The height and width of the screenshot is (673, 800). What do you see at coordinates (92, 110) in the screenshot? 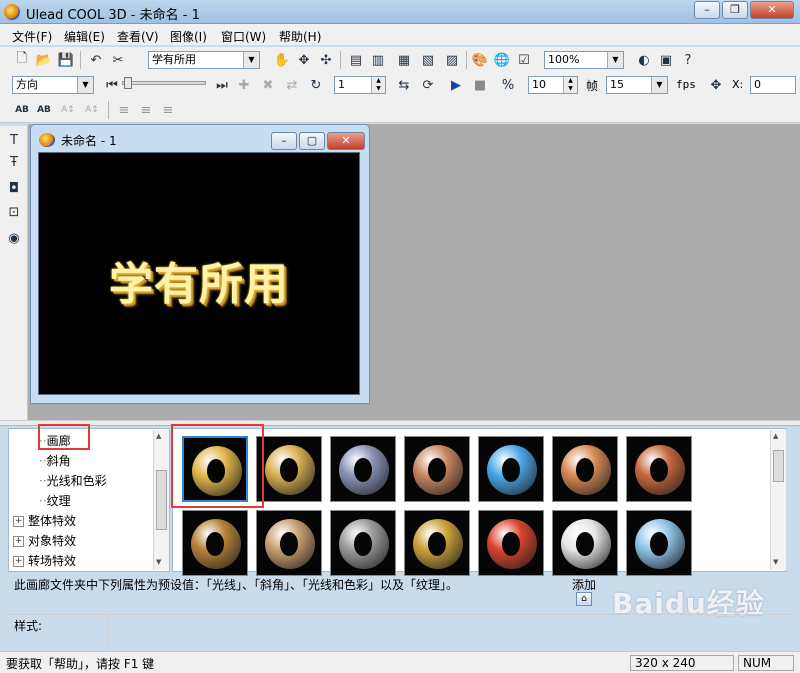
I see `text-italic-icon: A↕` at bounding box center [92, 110].